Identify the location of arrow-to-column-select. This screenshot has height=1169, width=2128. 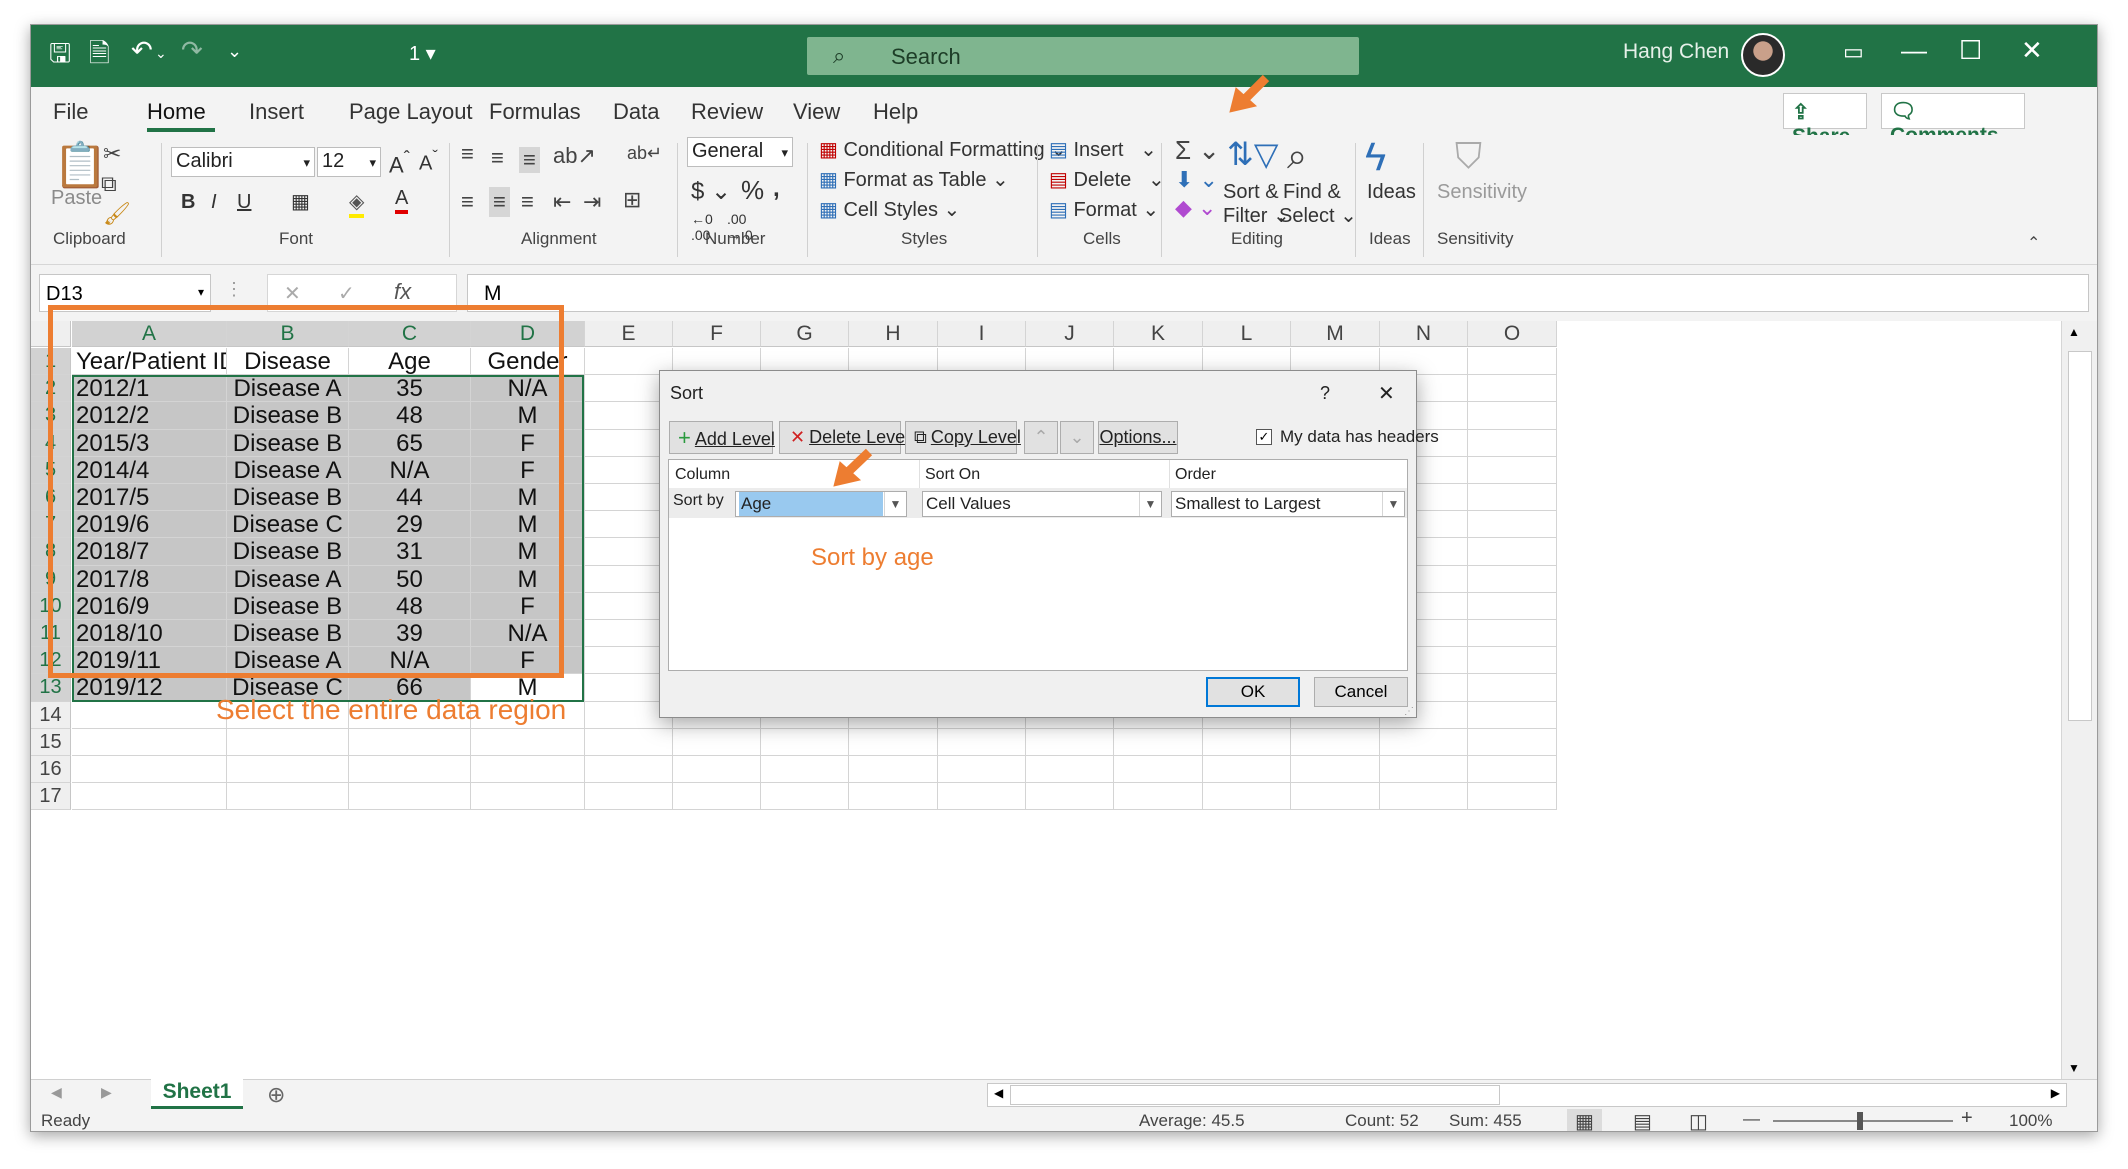
(853, 467).